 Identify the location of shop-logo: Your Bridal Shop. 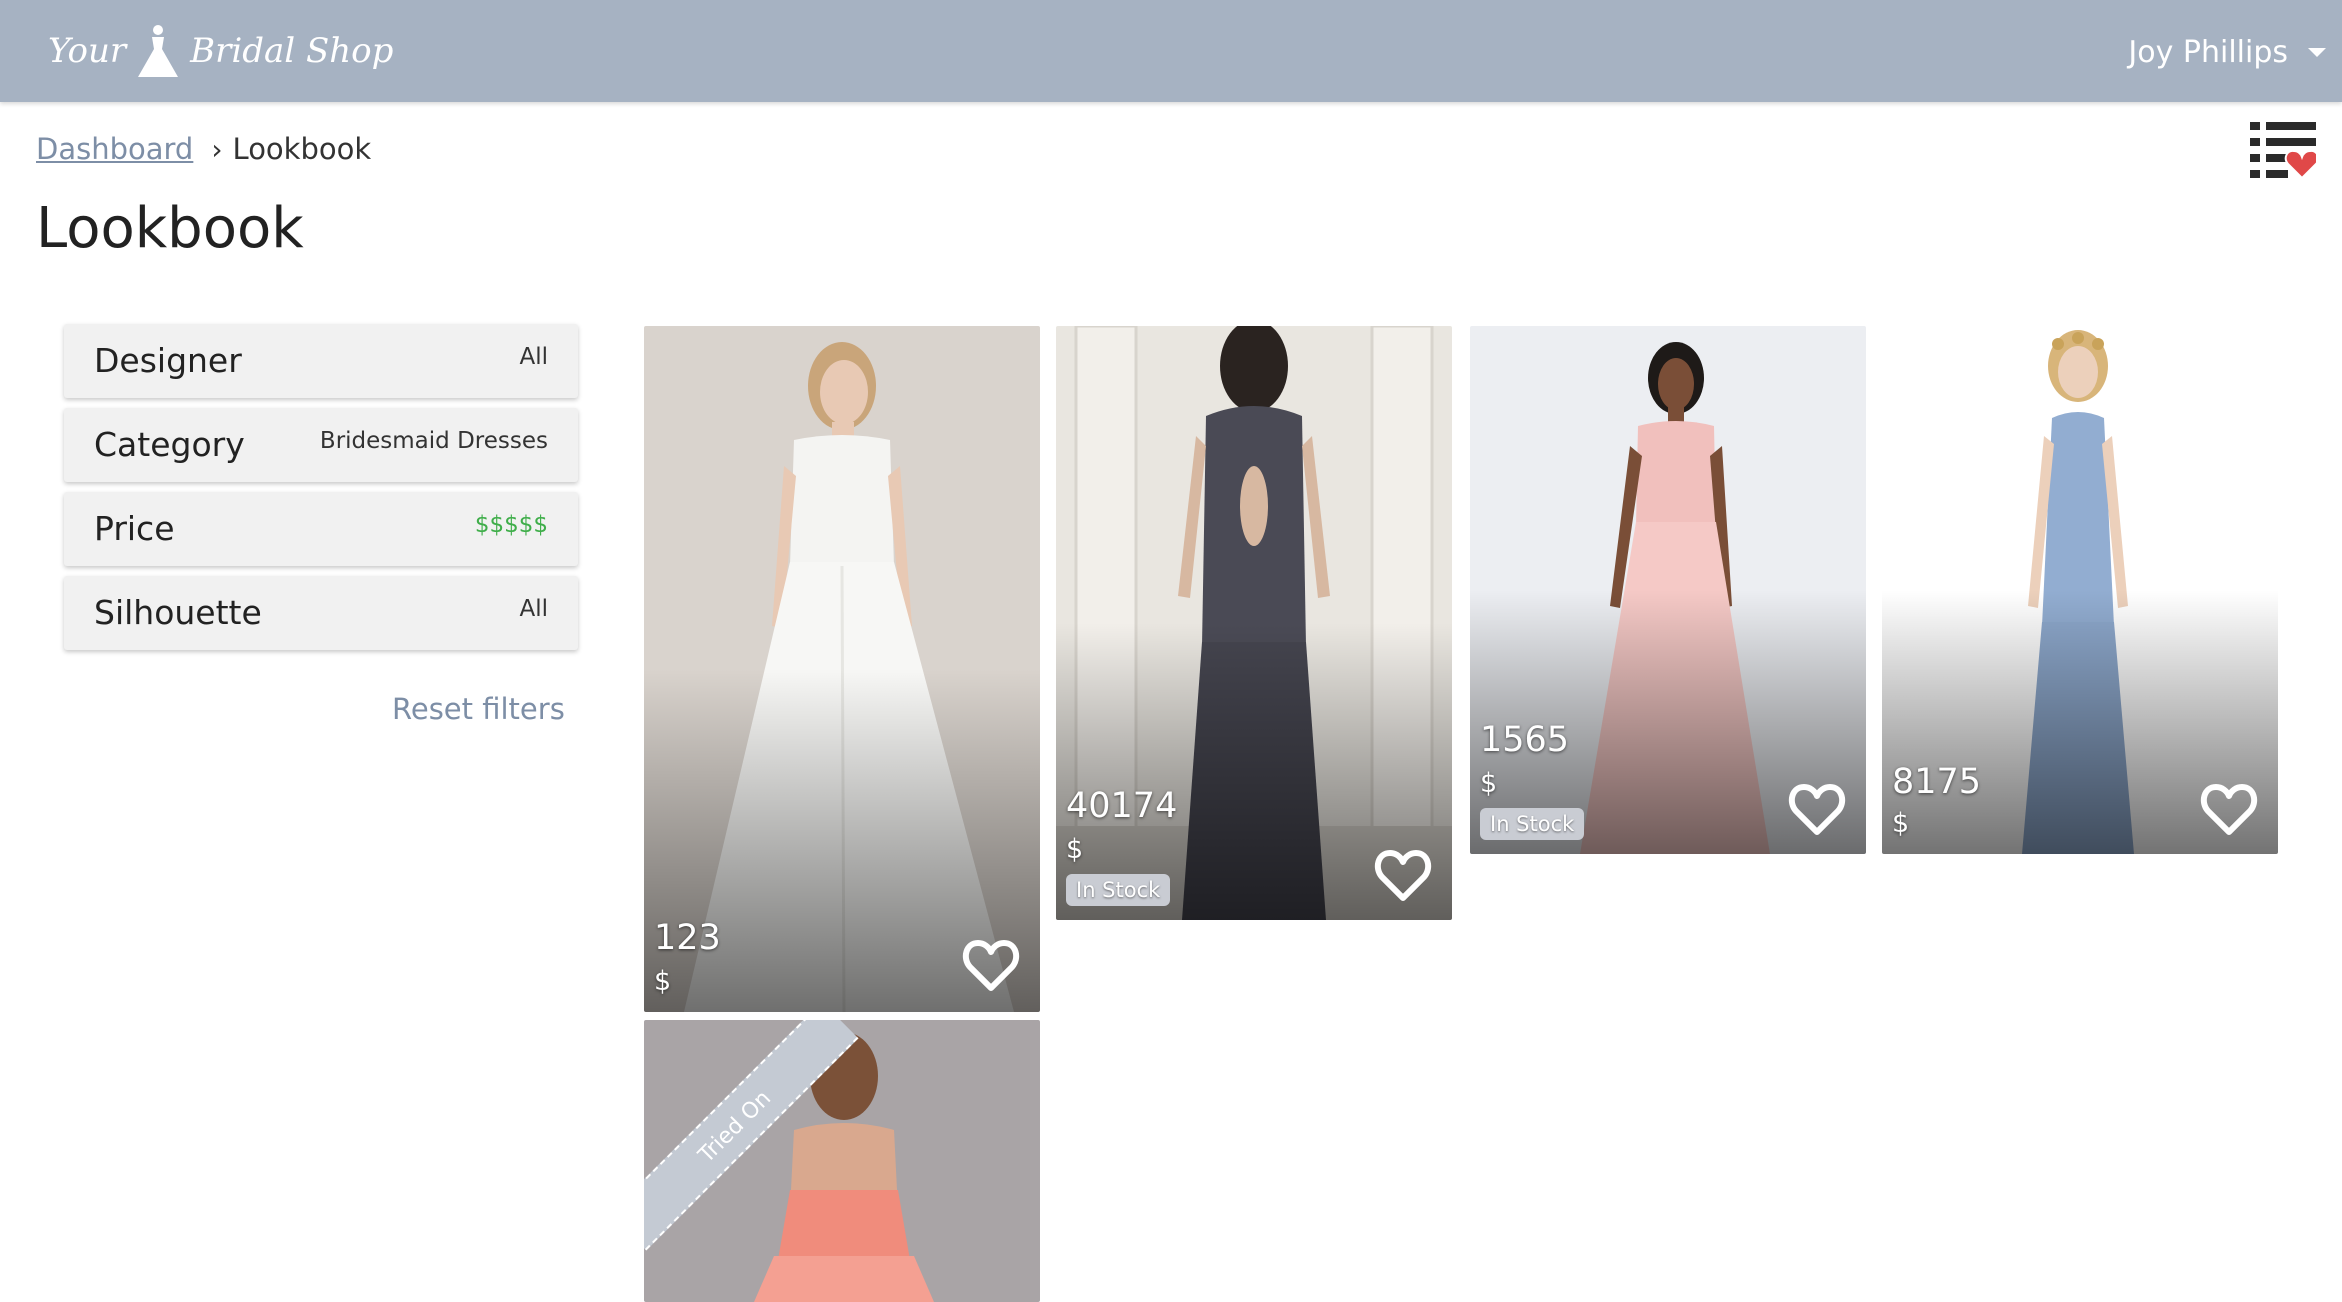
(220, 51).